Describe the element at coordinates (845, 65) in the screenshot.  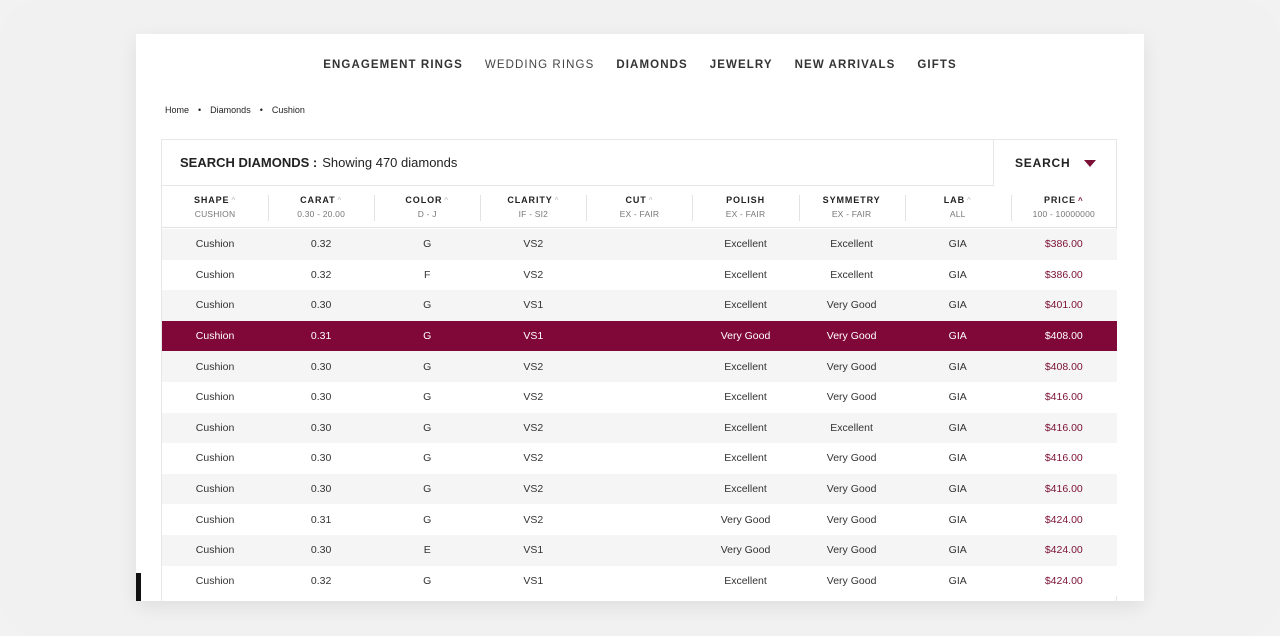
I see `nav-new-arrivals: NEW ARRIVALS` at that location.